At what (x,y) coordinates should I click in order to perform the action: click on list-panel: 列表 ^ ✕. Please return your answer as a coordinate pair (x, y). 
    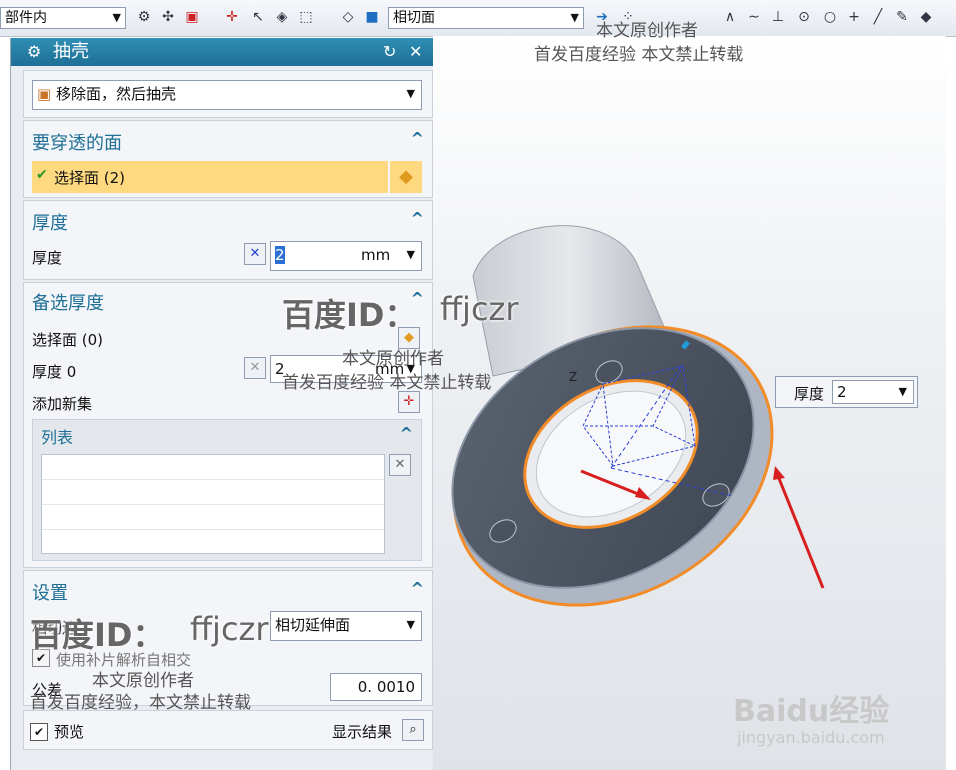
    Looking at the image, I should click on (227, 490).